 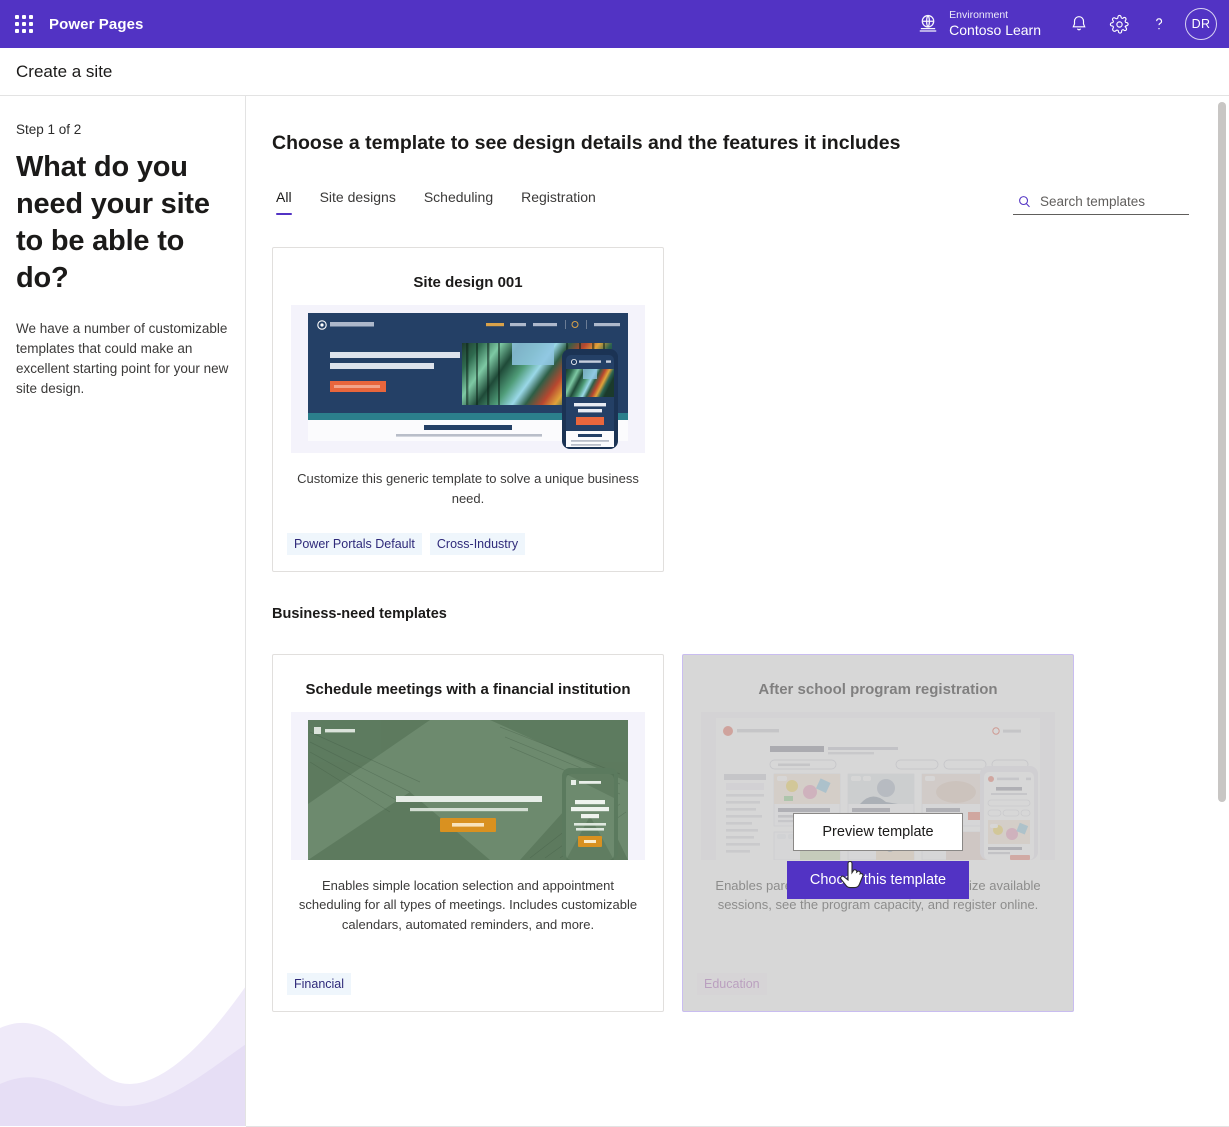 What do you see at coordinates (477, 543) in the screenshot?
I see `tag-cross-industry: Cross-Industry` at bounding box center [477, 543].